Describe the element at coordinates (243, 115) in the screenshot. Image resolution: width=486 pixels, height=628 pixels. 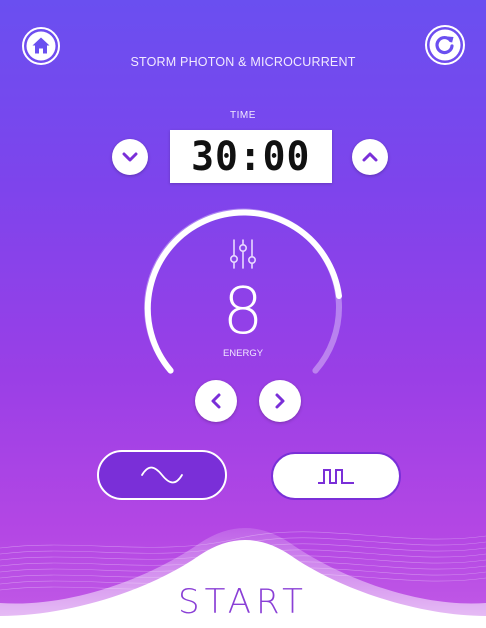
I see `time-label: TIME` at that location.